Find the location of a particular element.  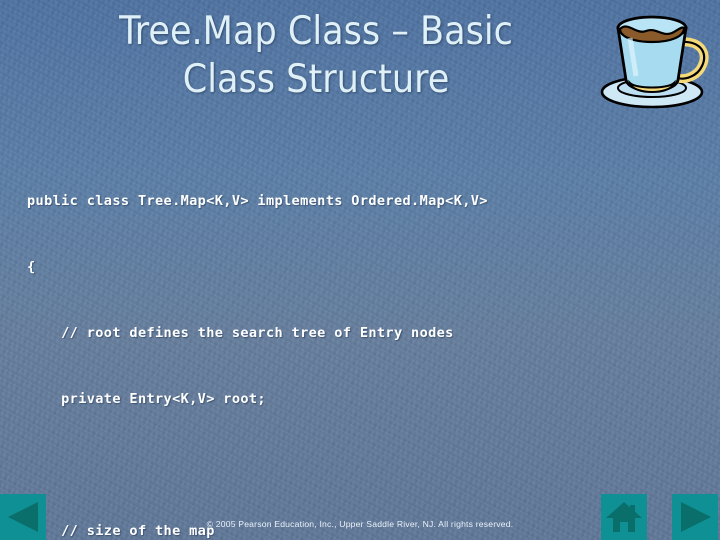

code-line: { is located at coordinates (31, 267).